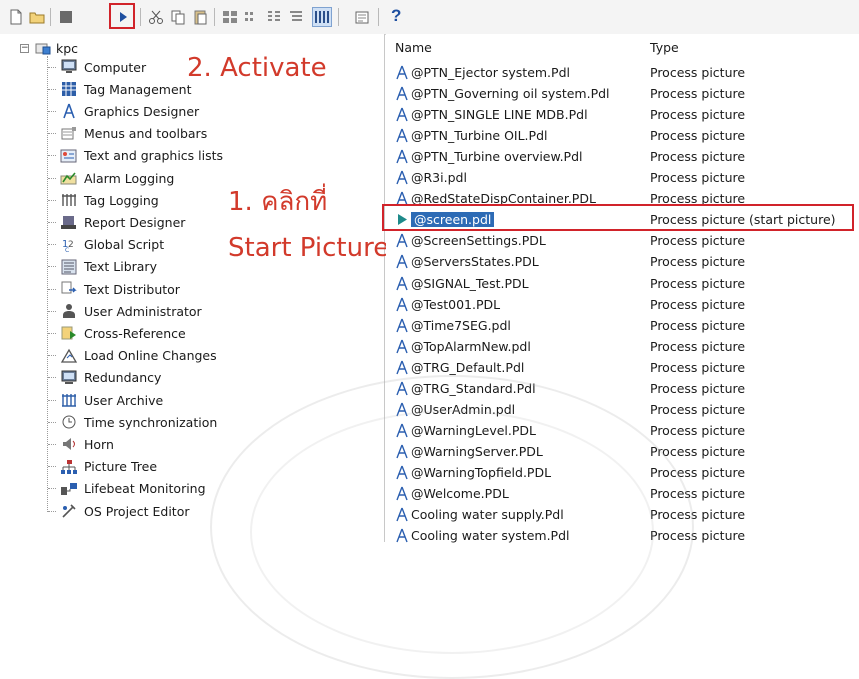  What do you see at coordinates (622, 388) in the screenshot?
I see `list-row: @TRG_Standard.Pdl Process picture` at bounding box center [622, 388].